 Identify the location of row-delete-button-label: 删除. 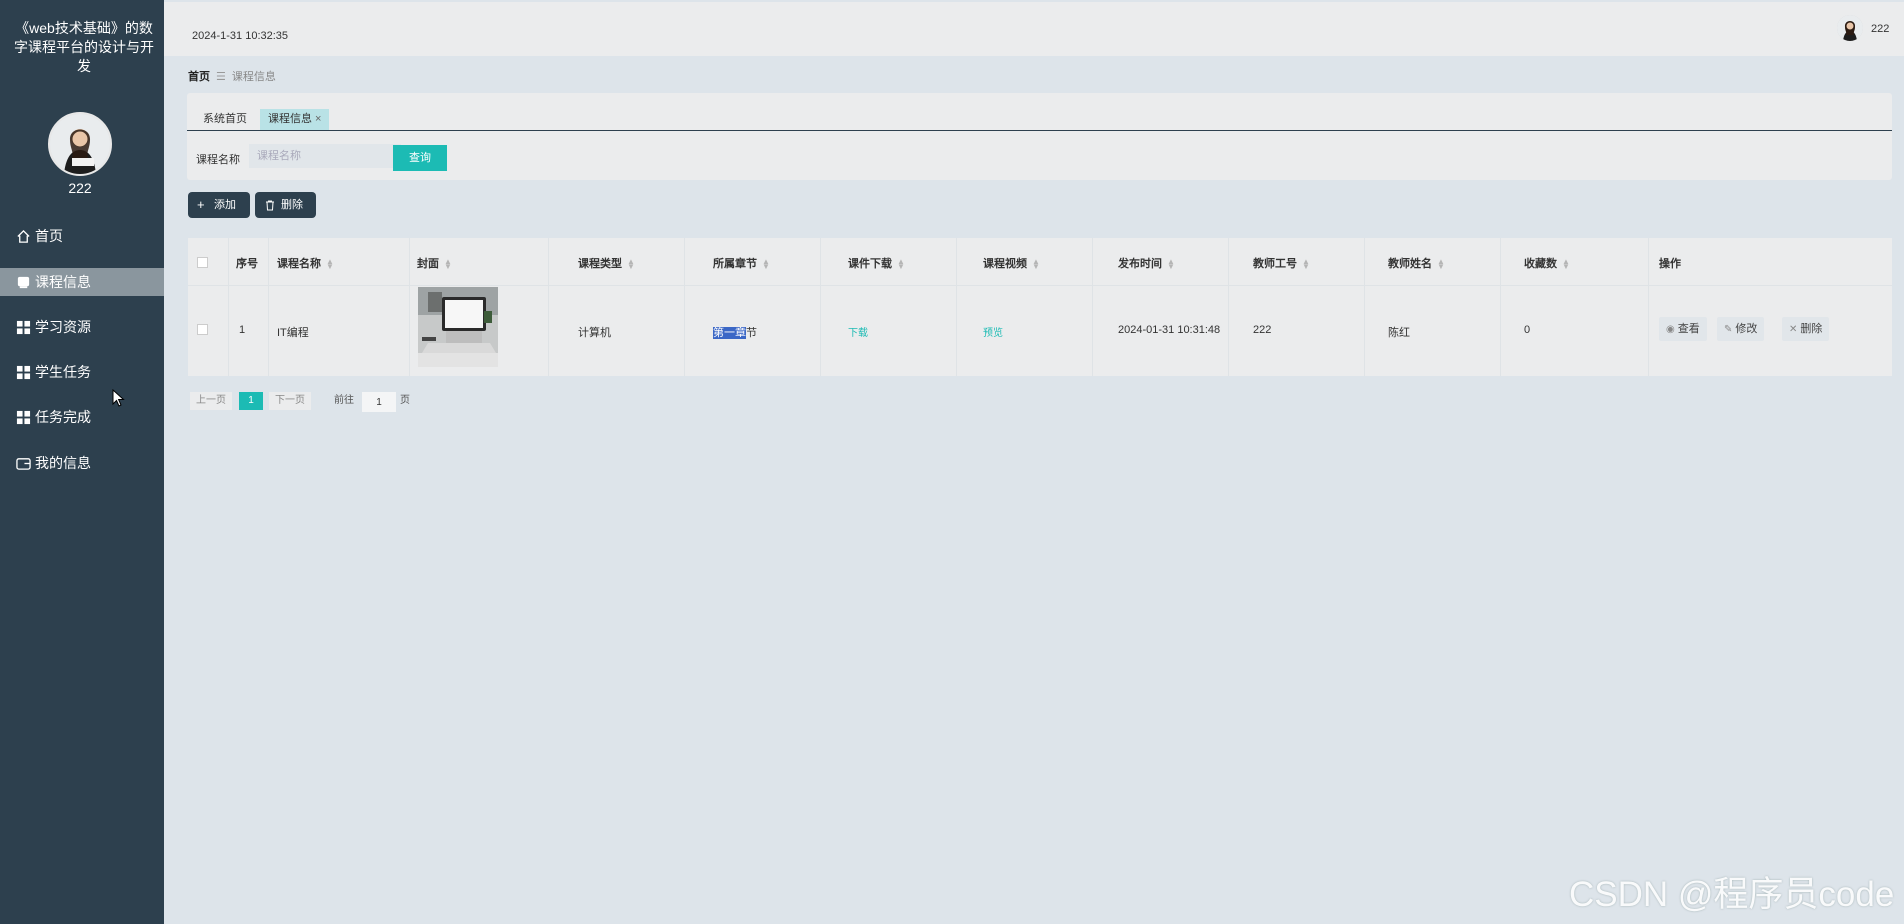
(1811, 329).